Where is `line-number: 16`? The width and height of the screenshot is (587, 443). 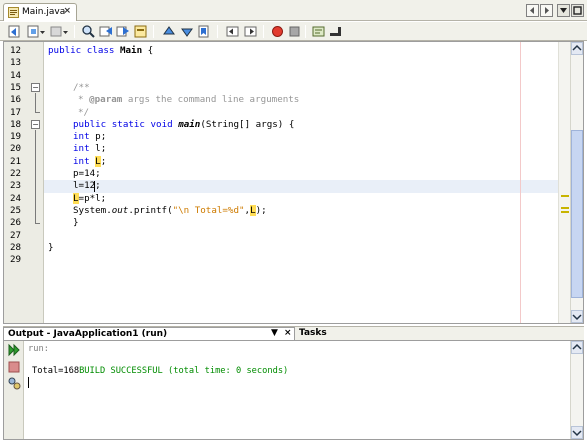
line-number: 16 is located at coordinates (16, 100).